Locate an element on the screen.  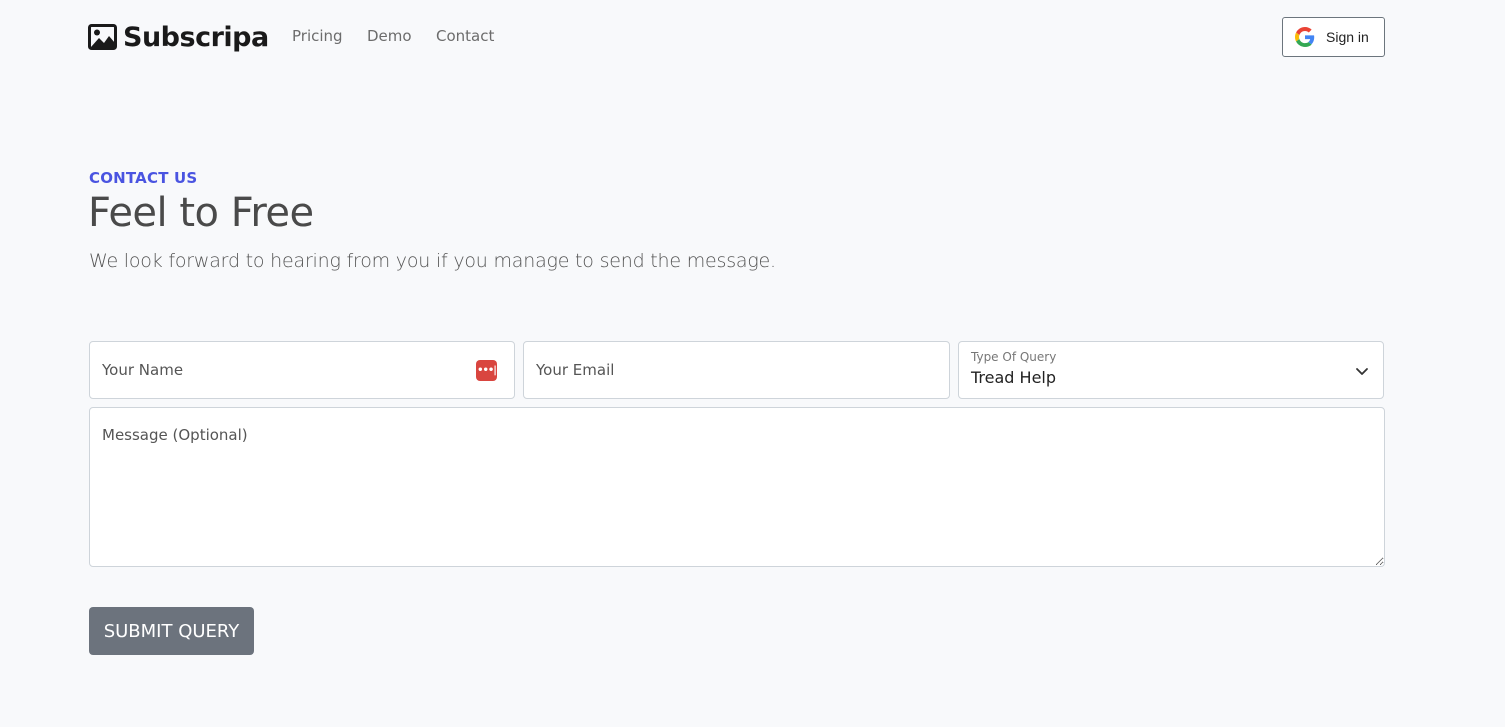
email-input is located at coordinates (736, 370).